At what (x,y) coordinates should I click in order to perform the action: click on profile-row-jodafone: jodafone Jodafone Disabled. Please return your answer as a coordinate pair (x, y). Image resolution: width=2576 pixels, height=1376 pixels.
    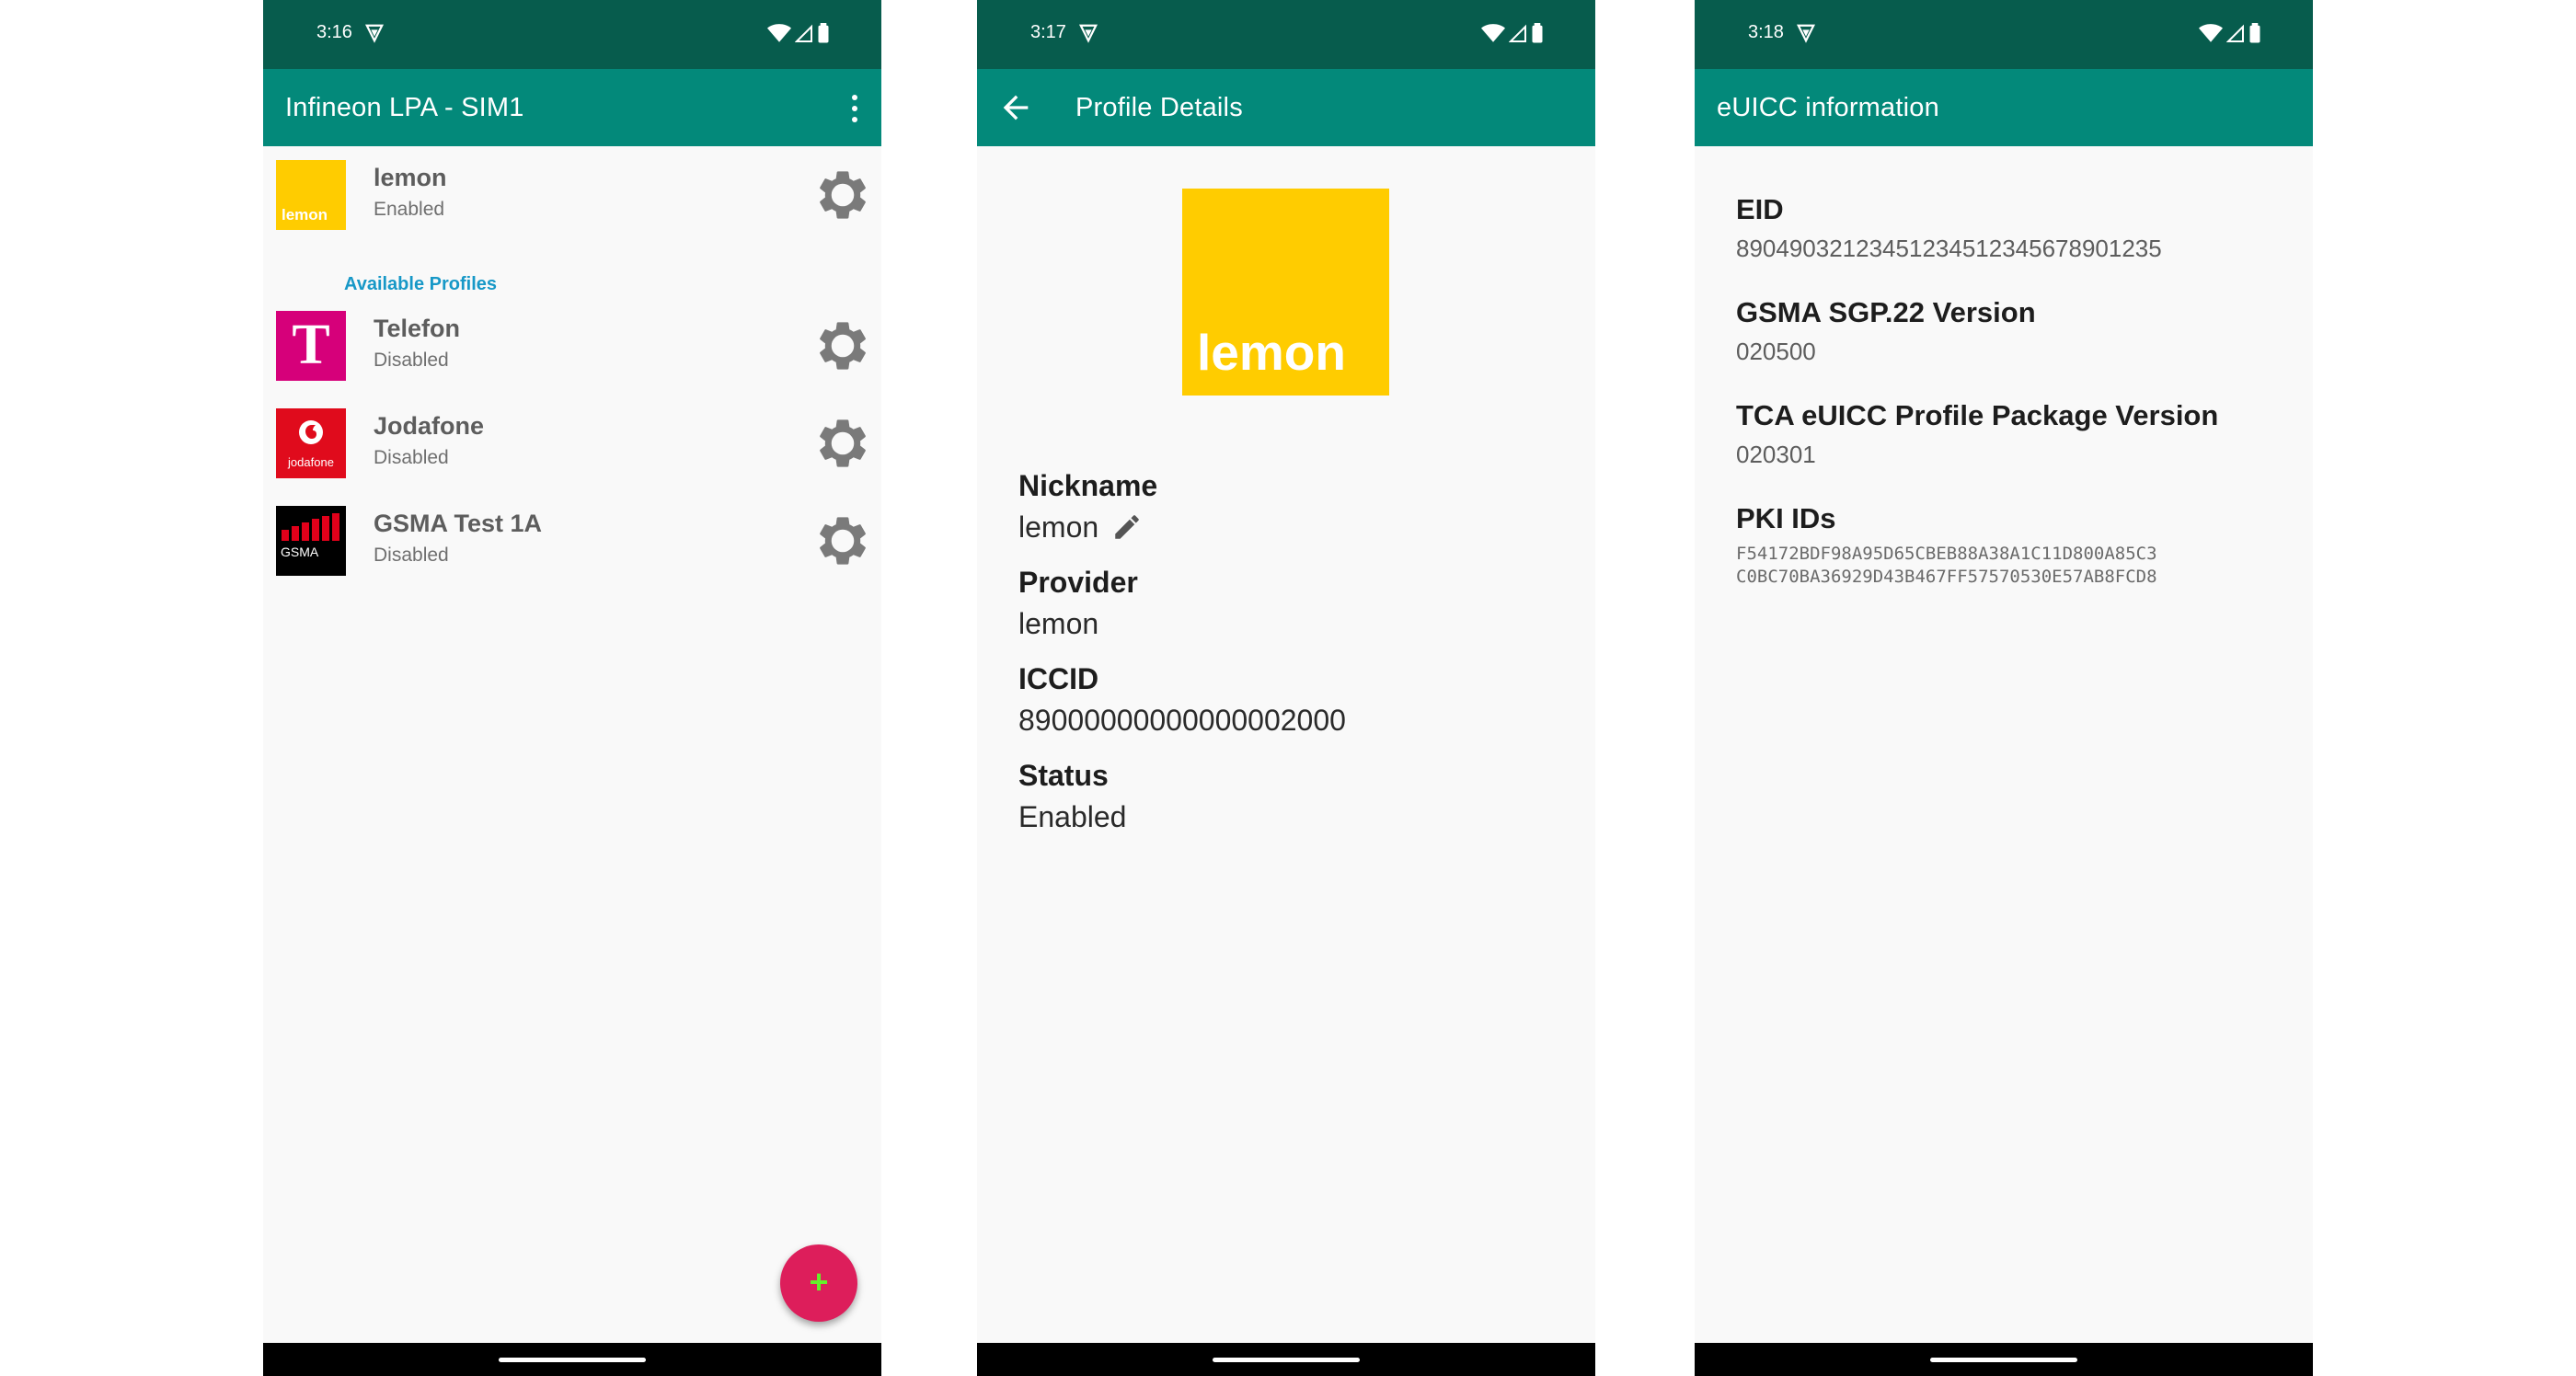
    Looking at the image, I should click on (572, 449).